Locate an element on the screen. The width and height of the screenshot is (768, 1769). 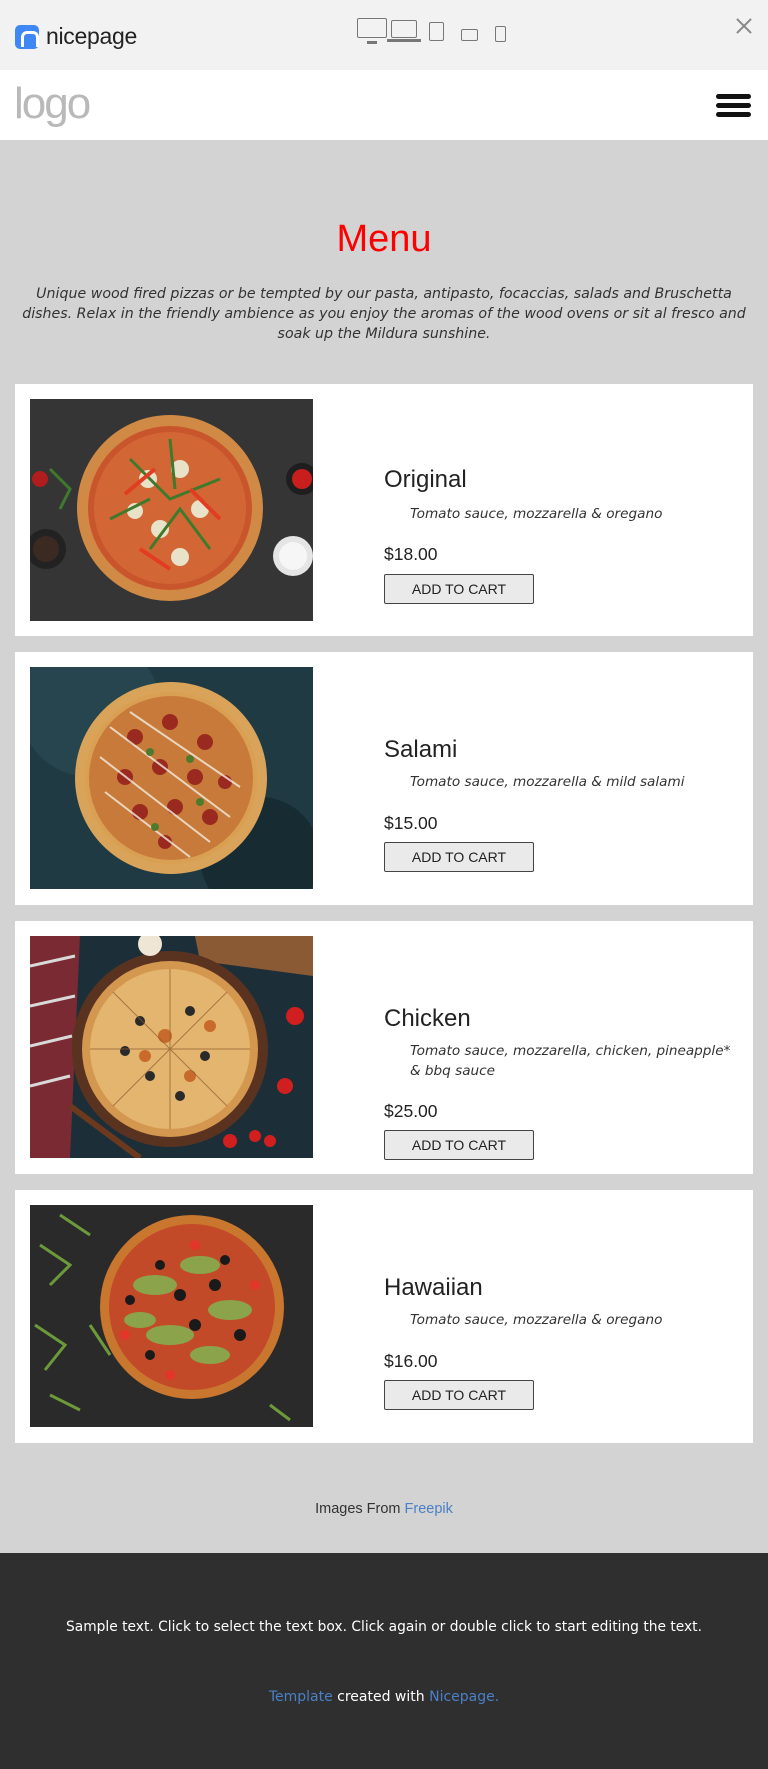
pizza-chicken-image is located at coordinates (171, 1047).